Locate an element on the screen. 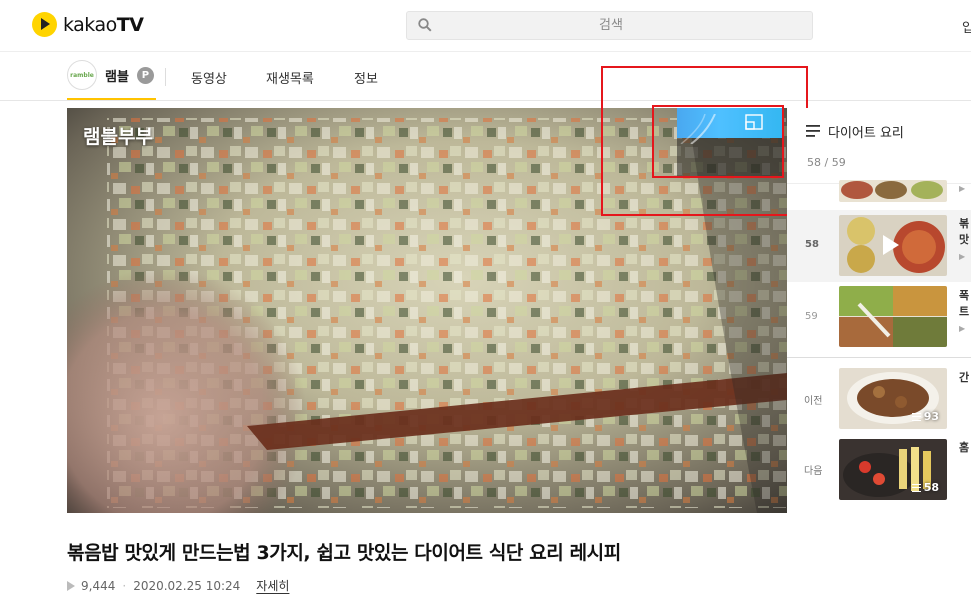 The height and width of the screenshot is (603, 971). channel-nav: ramble 램블 P 동영상 재생목록 정보 is located at coordinates (485, 76).